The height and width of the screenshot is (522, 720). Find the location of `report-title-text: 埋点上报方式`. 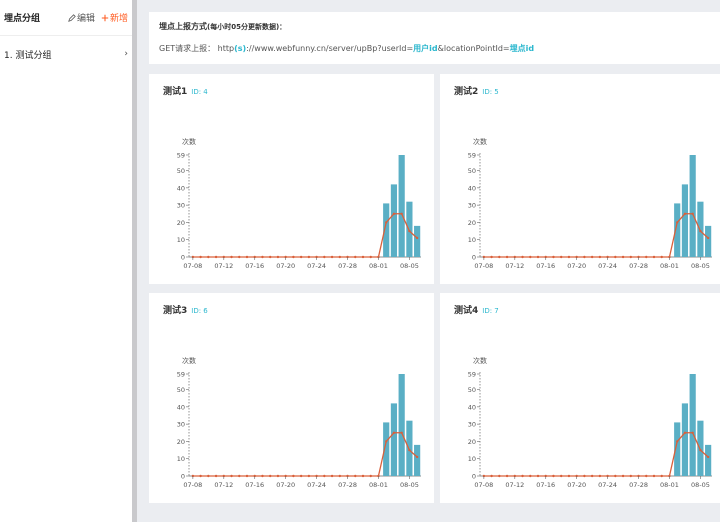

report-title-text: 埋点上报方式 is located at coordinates (183, 26).